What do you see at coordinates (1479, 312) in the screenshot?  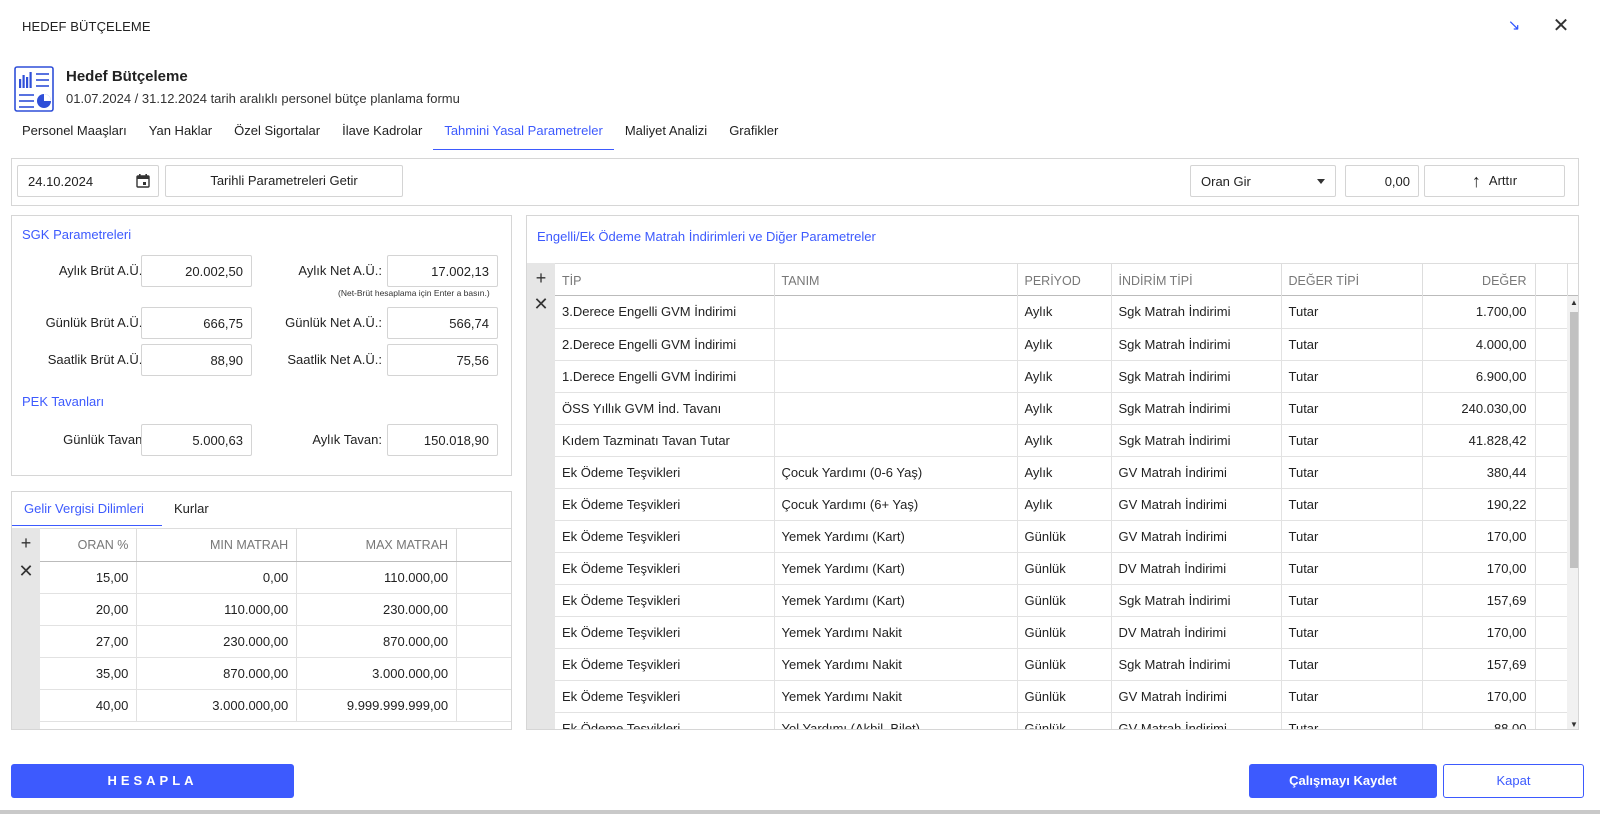 I see `table-cell: 1.700,00` at bounding box center [1479, 312].